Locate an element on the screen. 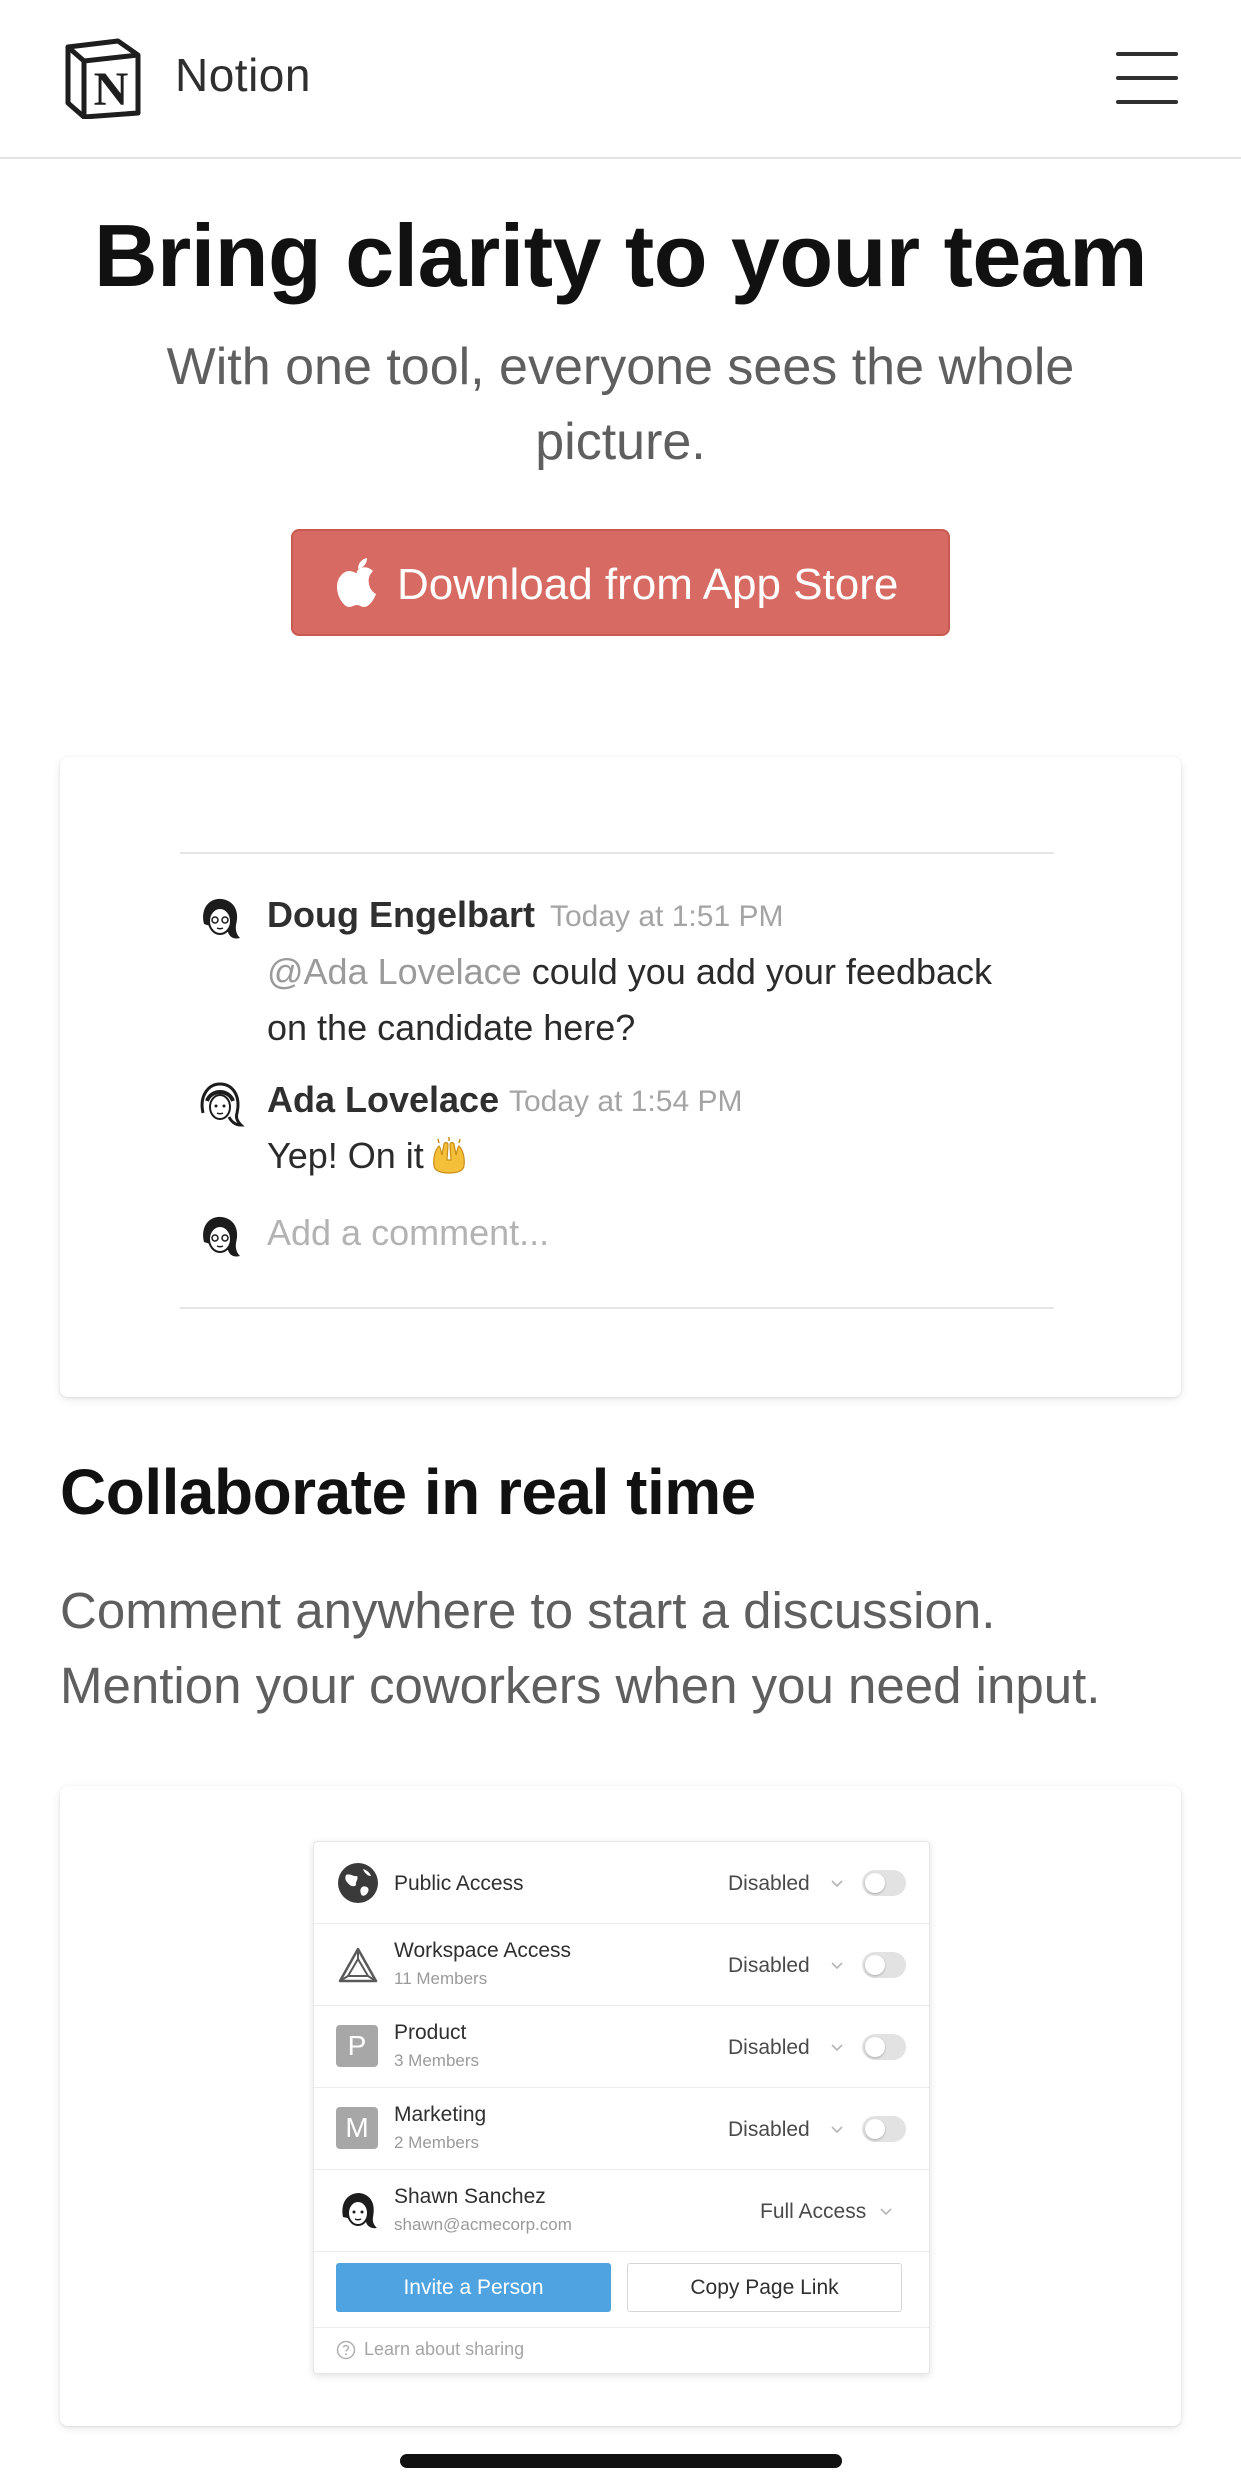 The width and height of the screenshot is (1241, 2492). share-row-name: Public Access is located at coordinates (459, 1883).